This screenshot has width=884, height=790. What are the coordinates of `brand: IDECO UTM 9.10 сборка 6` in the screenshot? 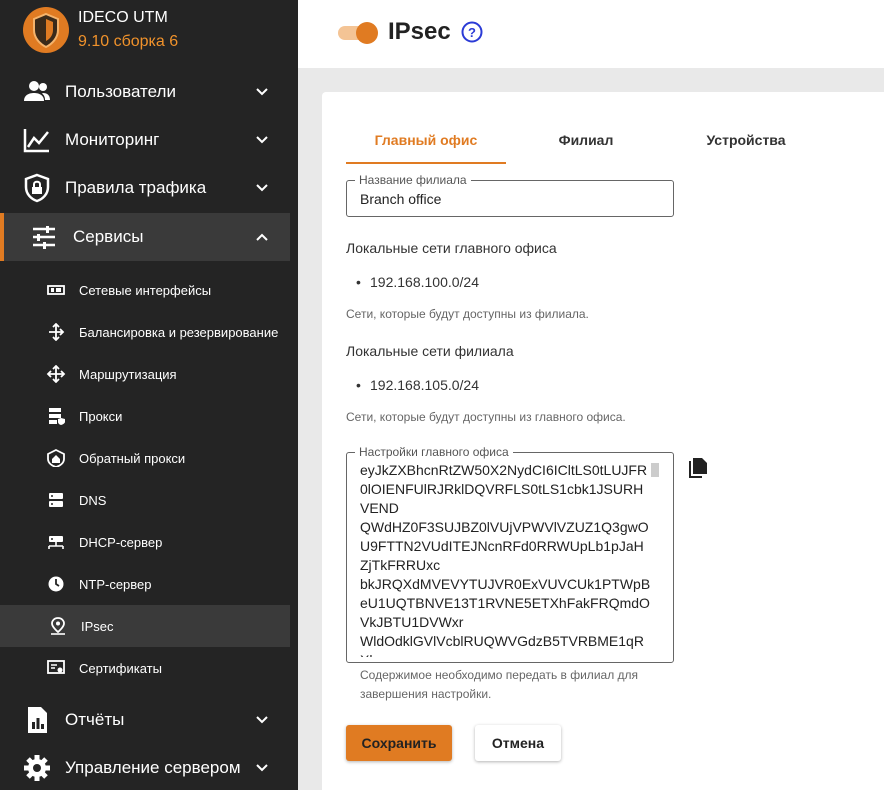 It's located at (149, 32).